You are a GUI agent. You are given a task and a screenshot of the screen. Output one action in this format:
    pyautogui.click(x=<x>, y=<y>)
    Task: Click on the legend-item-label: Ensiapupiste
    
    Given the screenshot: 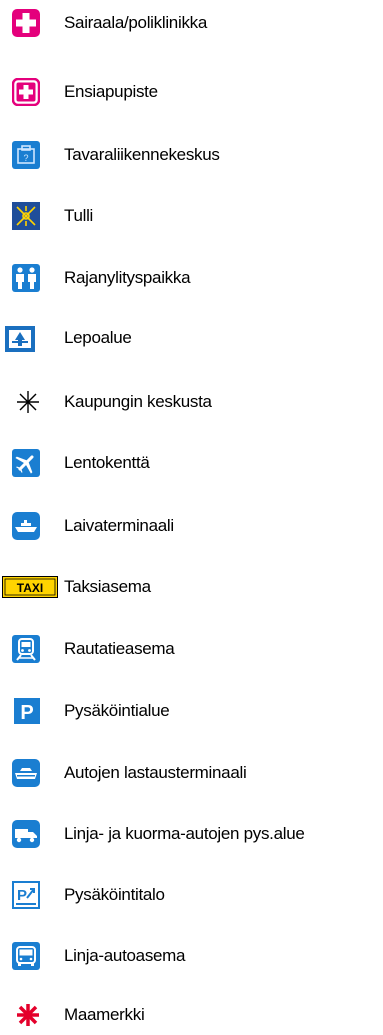 What is the action you would take?
    pyautogui.click(x=111, y=91)
    